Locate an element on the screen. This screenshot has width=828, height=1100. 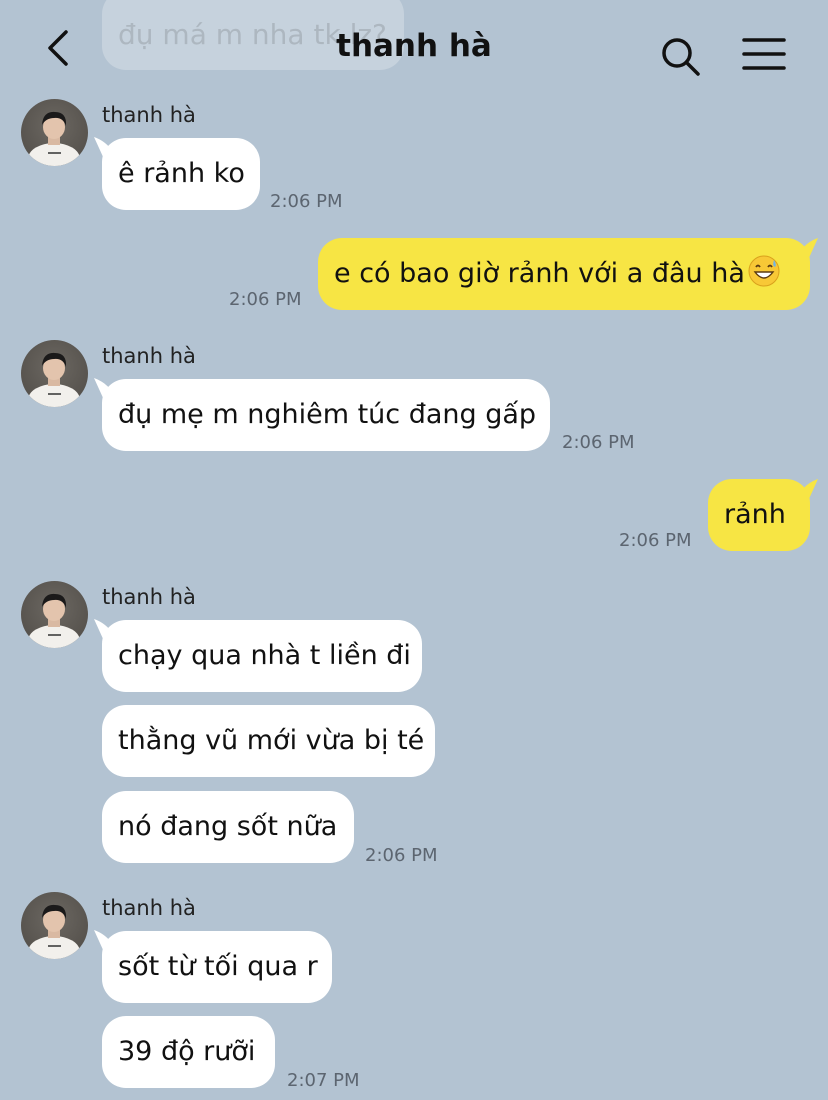
chat-header: đụ má m nha tk lz? thanh hà is located at coordinates (414, 47).